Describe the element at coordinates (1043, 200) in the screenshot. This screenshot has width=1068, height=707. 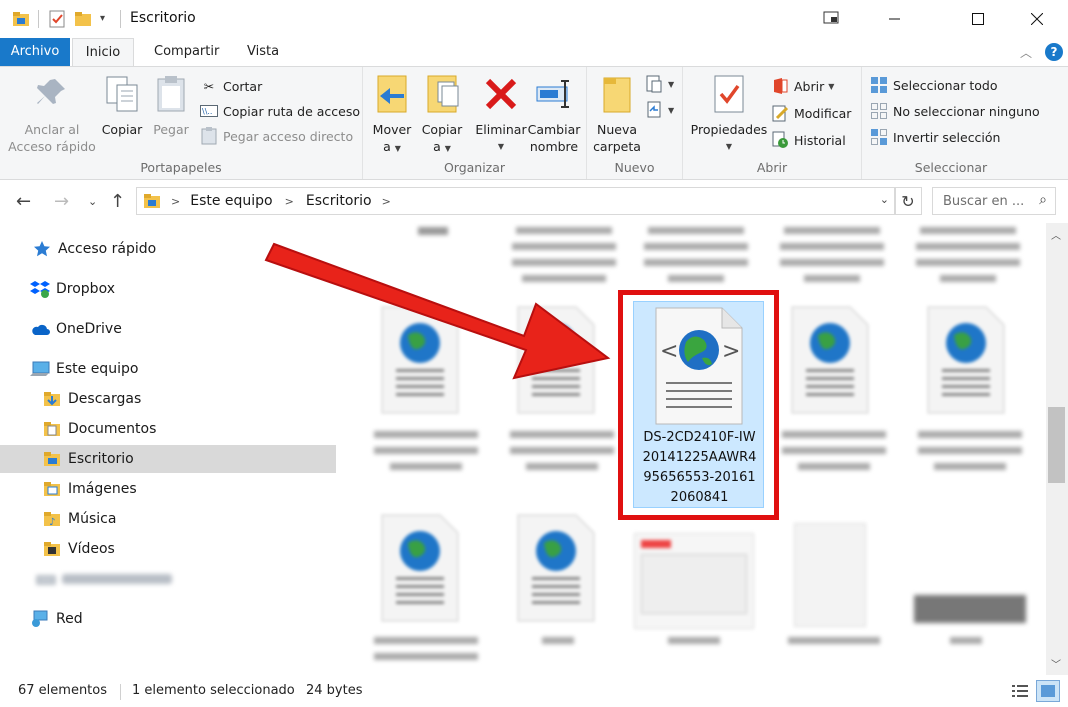
I see `search-icon: ⌕` at that location.